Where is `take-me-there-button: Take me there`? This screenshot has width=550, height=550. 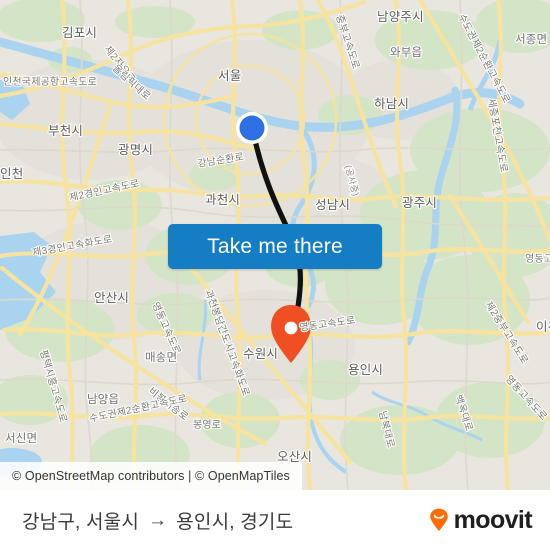 take-me-there-button: Take me there is located at coordinates (275, 246).